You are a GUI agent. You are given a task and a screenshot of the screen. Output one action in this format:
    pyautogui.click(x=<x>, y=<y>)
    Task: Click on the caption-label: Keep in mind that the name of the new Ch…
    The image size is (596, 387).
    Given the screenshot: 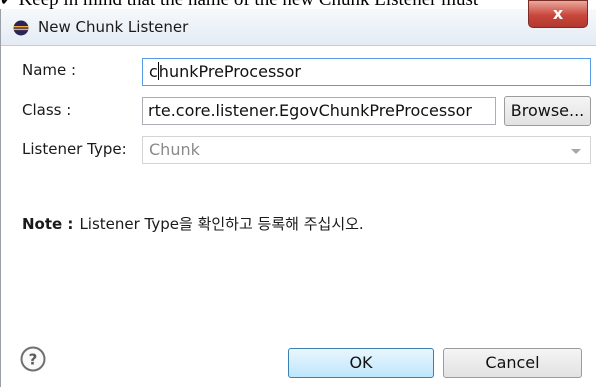 What is the action you would take?
    pyautogui.click(x=249, y=4)
    